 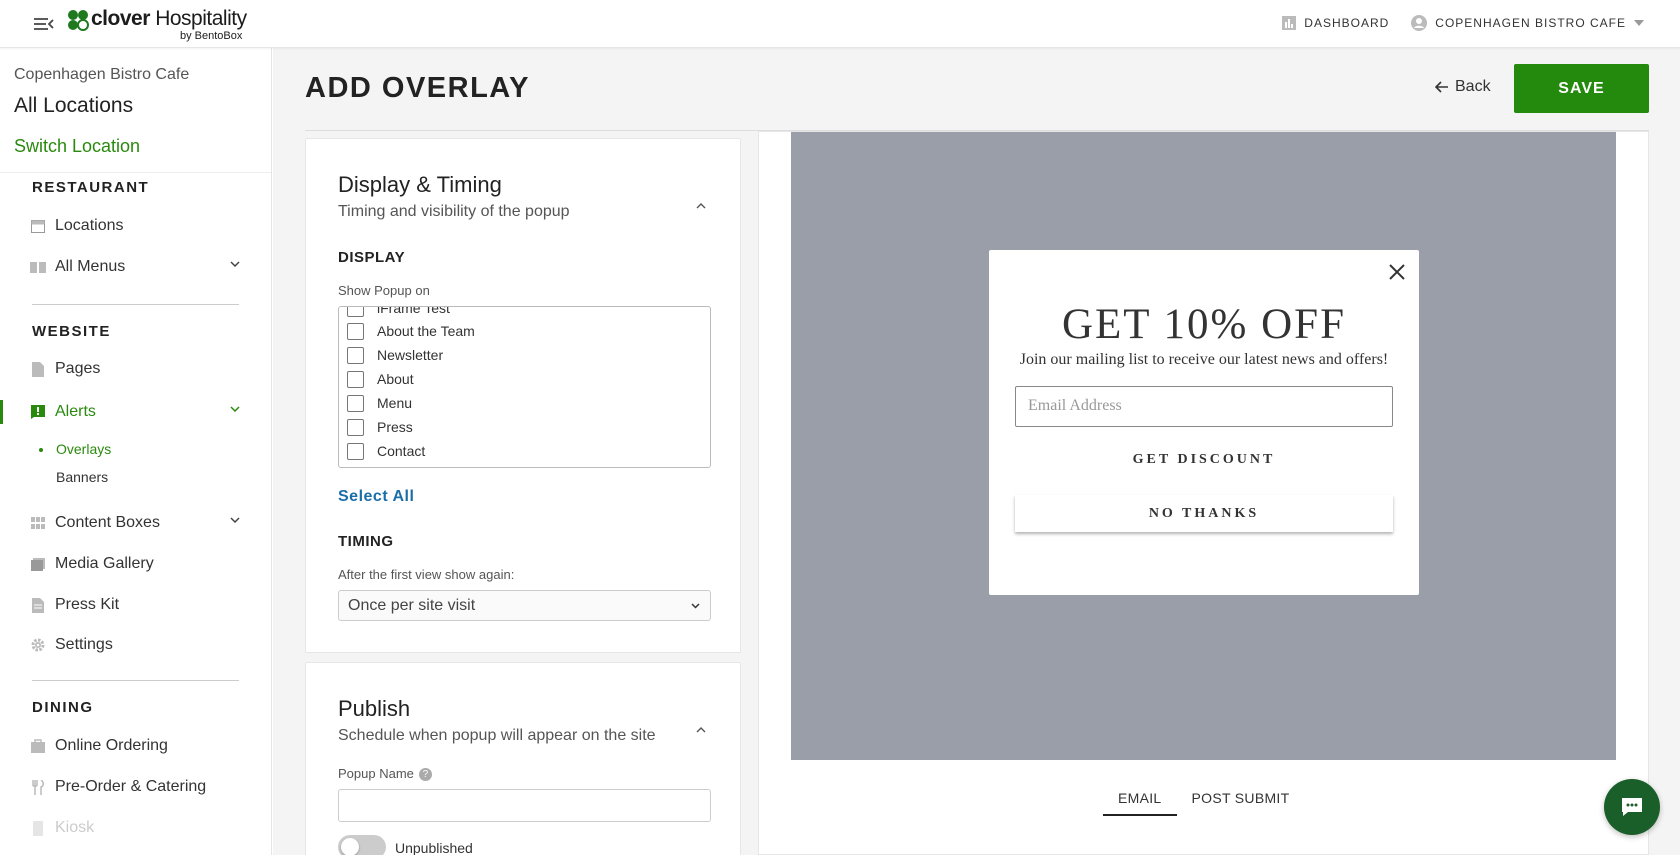 What do you see at coordinates (380, 427) in the screenshot?
I see `page-checkbox: Press` at bounding box center [380, 427].